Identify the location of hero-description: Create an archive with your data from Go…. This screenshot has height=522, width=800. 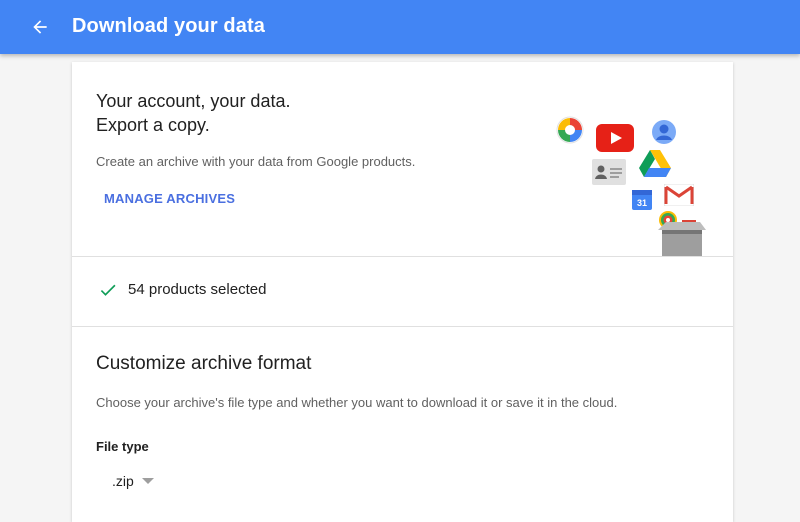
(256, 161).